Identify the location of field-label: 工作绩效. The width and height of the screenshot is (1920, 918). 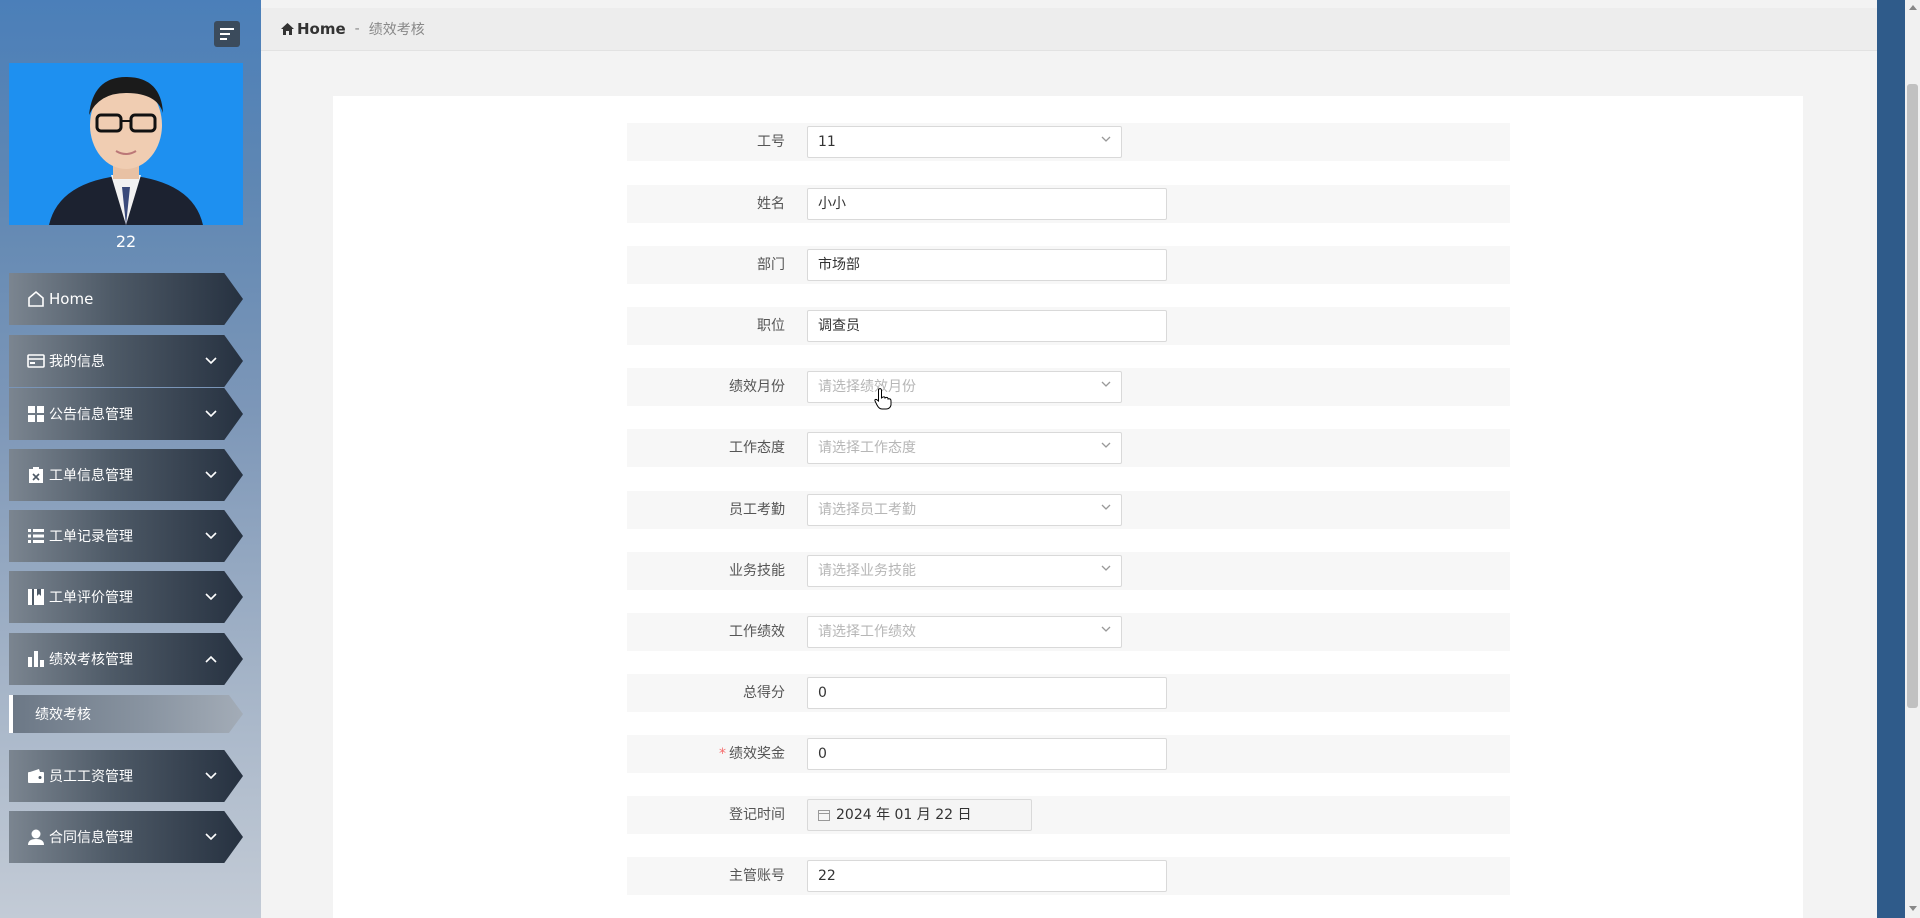
(757, 632).